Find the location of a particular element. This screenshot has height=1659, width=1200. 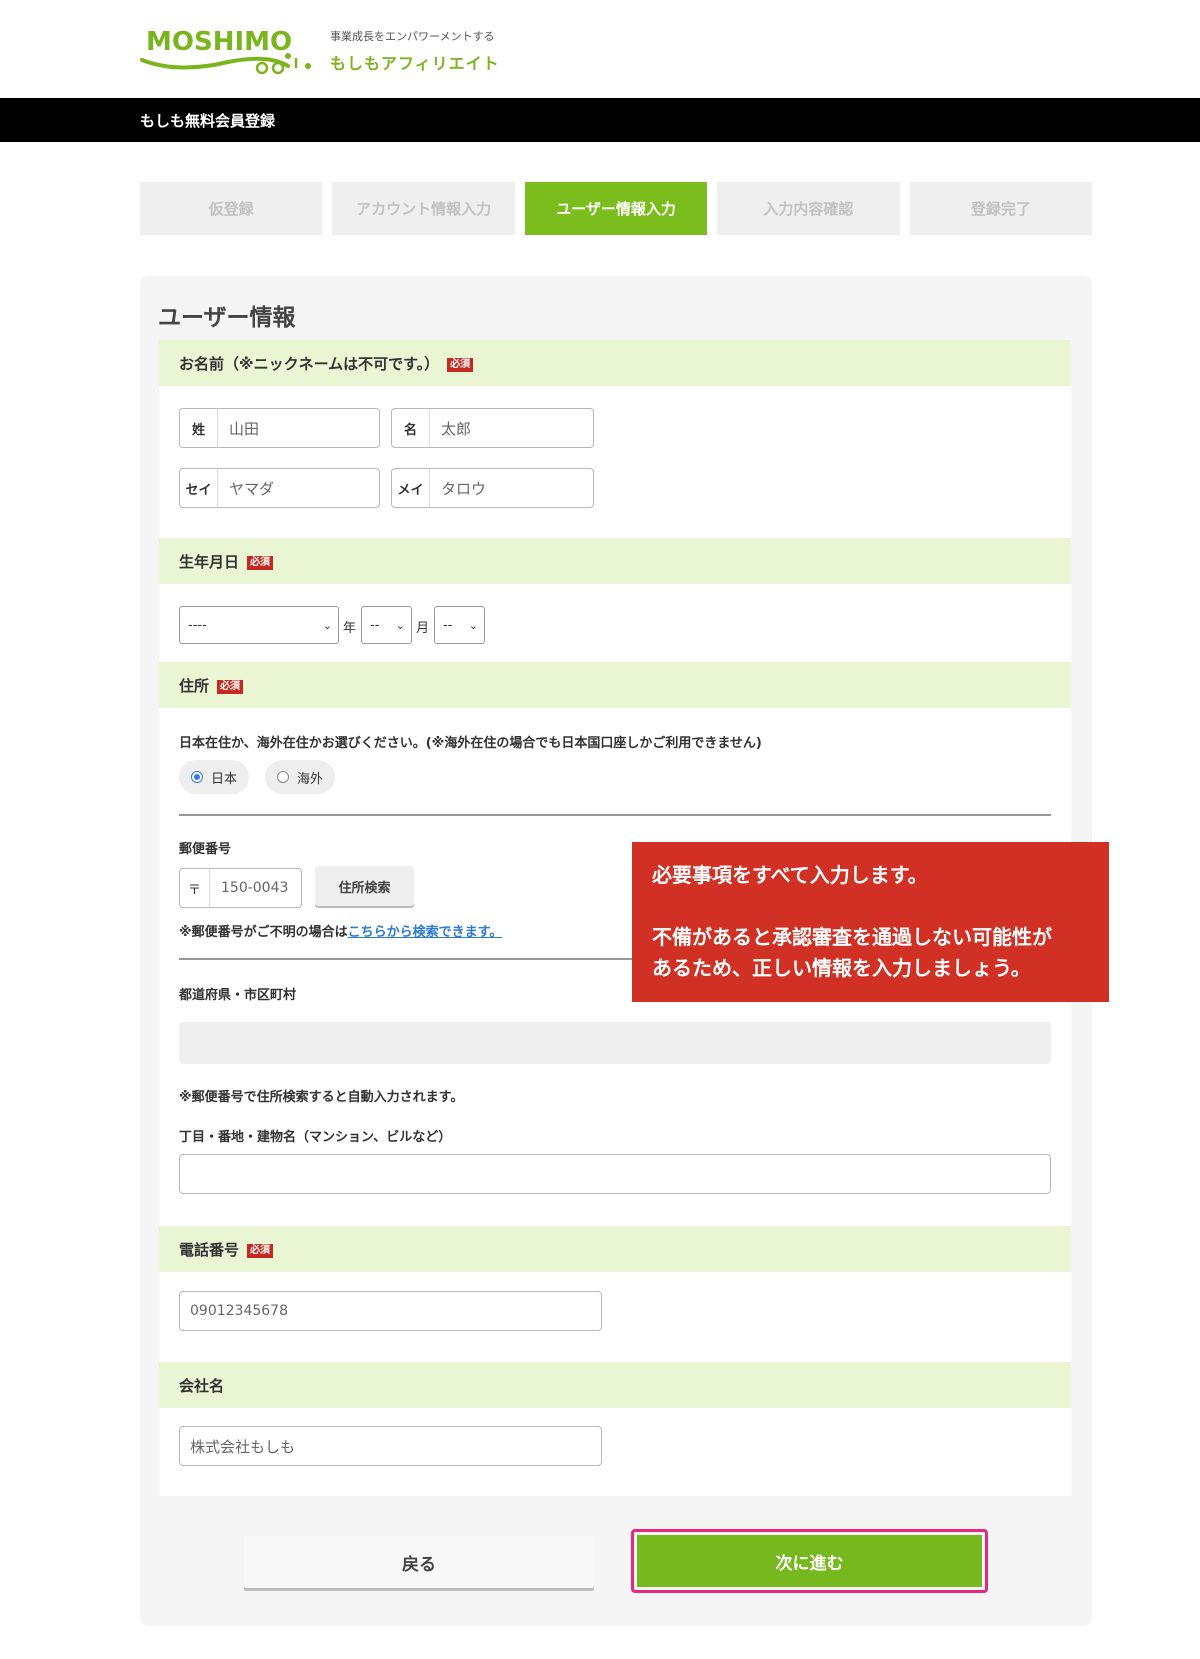

radio-japan: 日本 is located at coordinates (214, 777).